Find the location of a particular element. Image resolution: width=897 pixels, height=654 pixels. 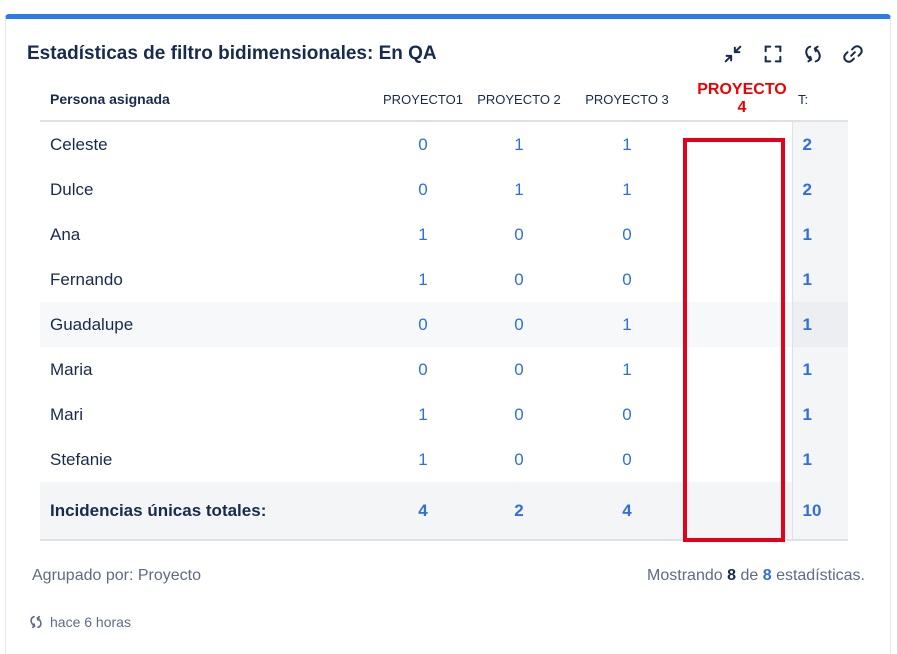

summary-count-link is located at coordinates (742, 511).